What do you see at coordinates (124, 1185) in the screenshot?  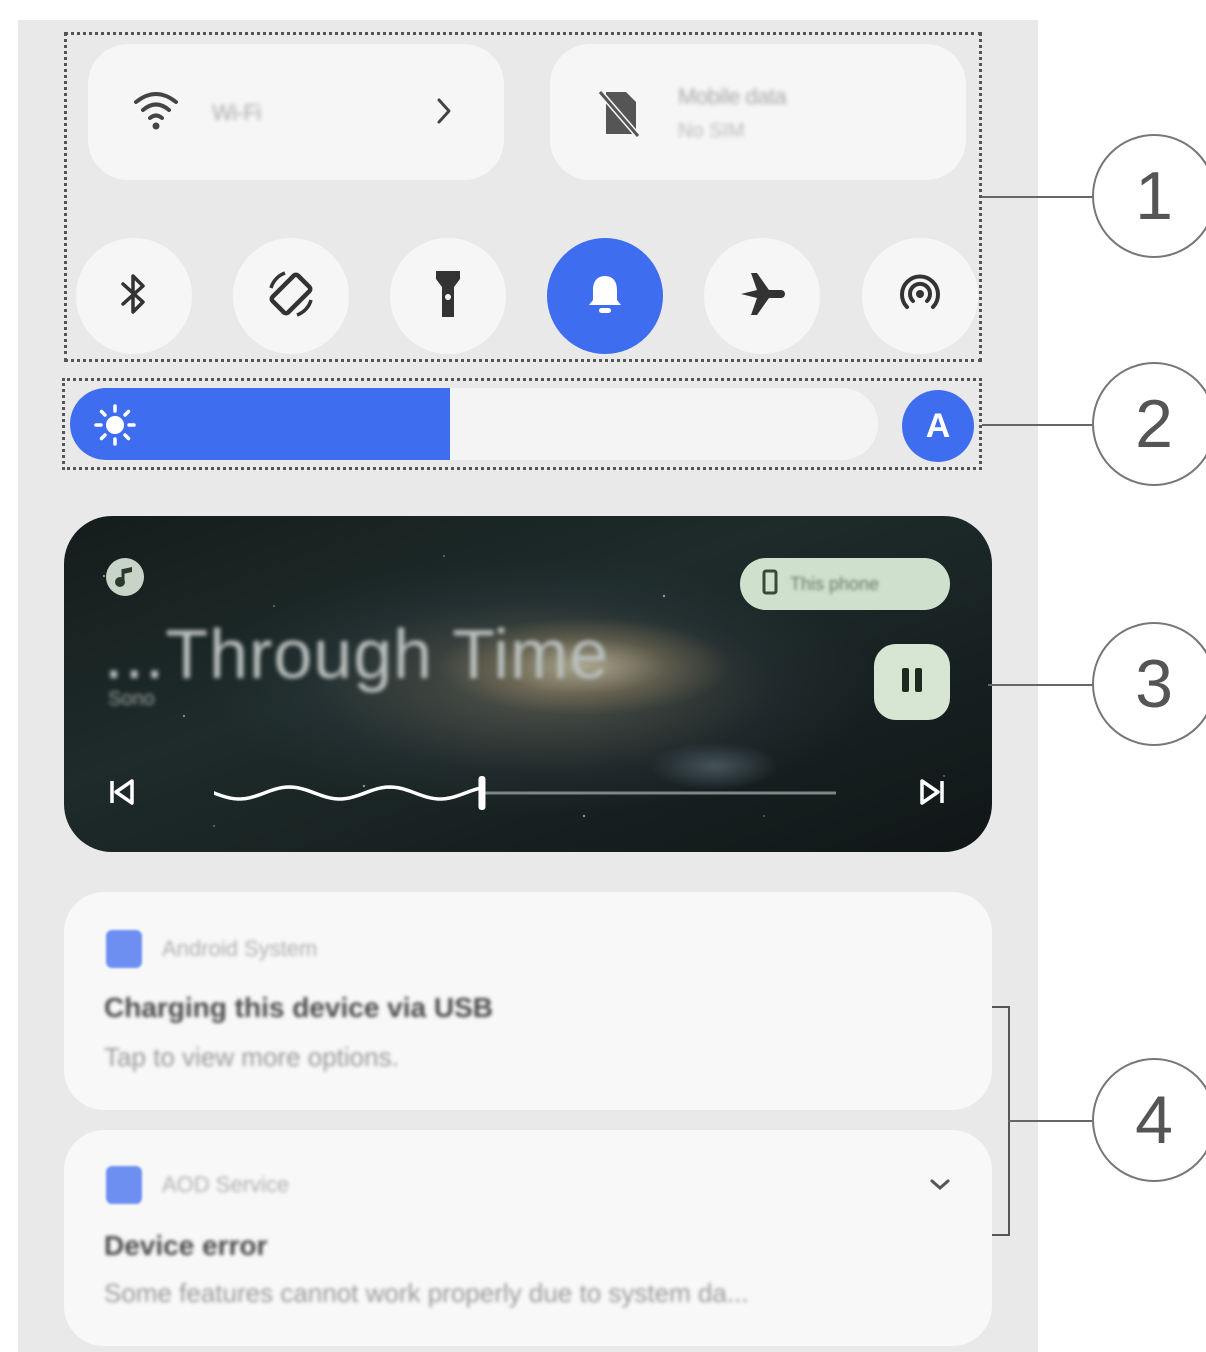 I see `aod-service-icon` at bounding box center [124, 1185].